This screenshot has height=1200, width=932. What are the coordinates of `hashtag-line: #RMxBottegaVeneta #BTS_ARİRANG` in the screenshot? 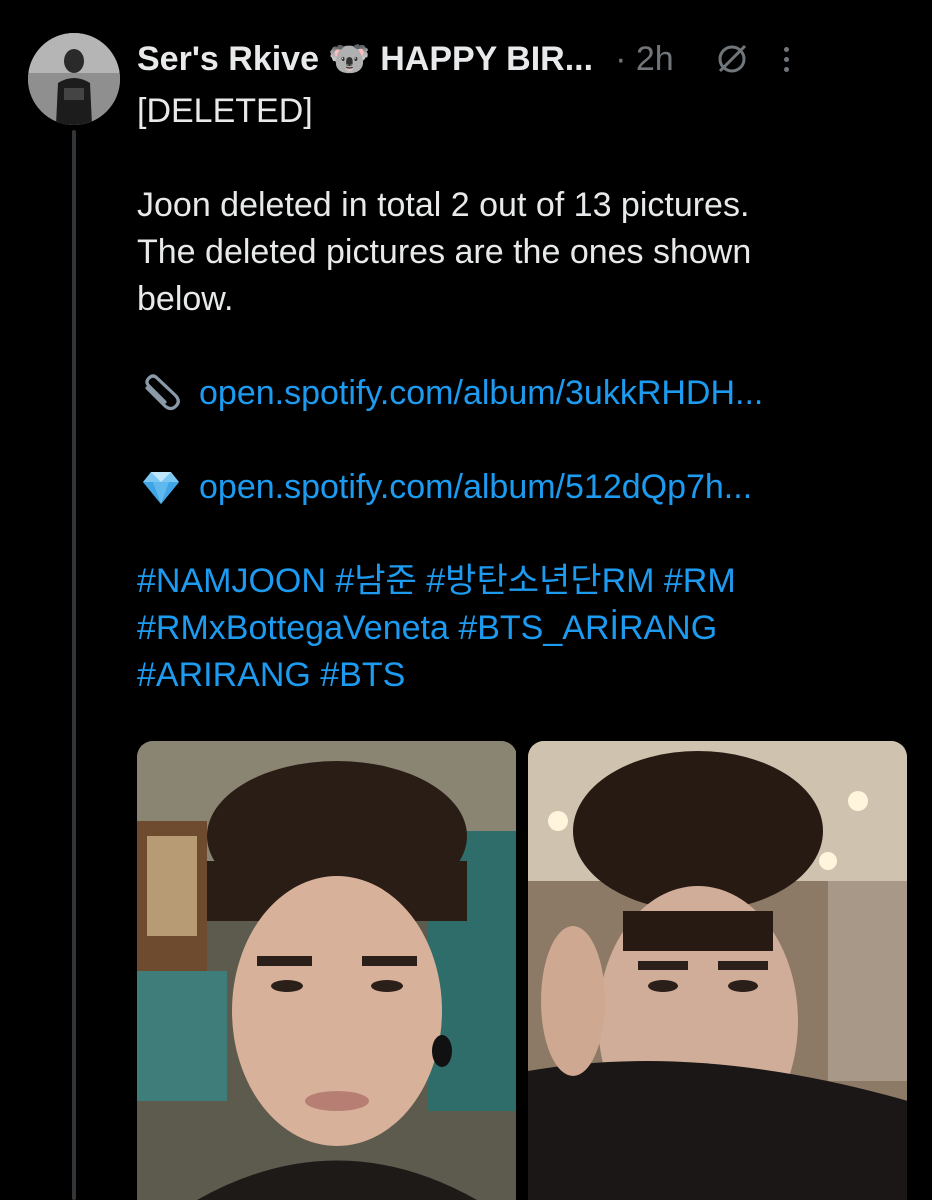 It's located at (522, 628).